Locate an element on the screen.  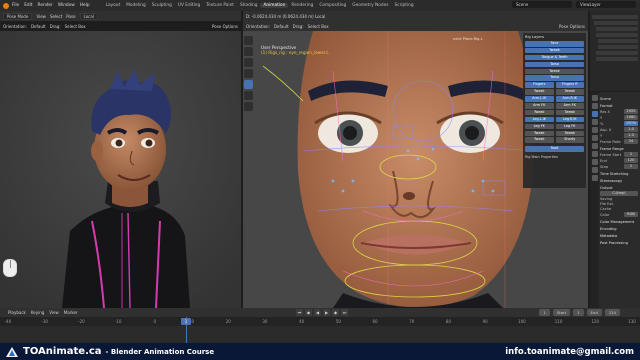
frame-rate-field: 24 is located at coordinates (631, 141).